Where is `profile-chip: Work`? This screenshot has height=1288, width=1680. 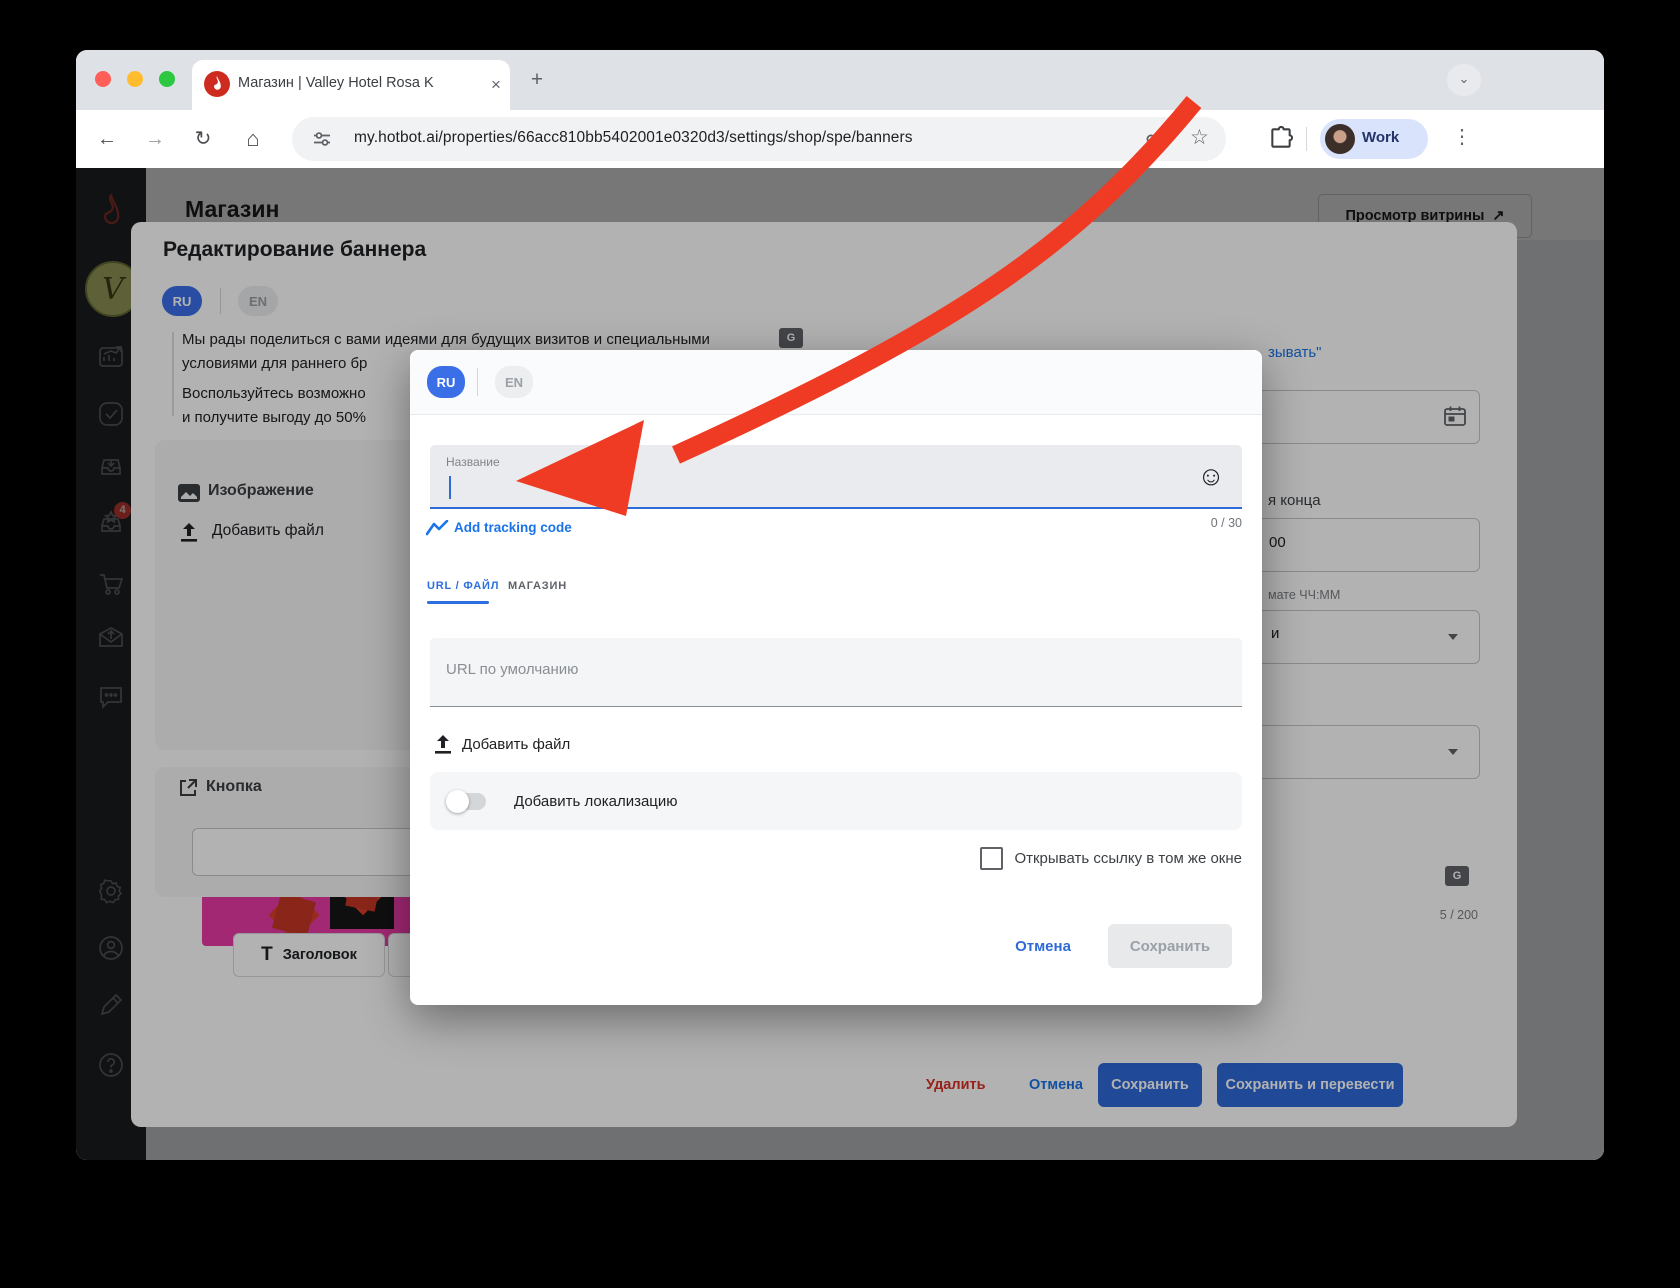 profile-chip: Work is located at coordinates (1374, 139).